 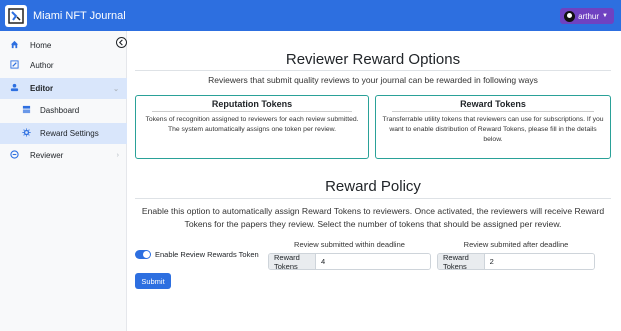 What do you see at coordinates (605, 16) in the screenshot?
I see `caret-down-icon: ▼` at bounding box center [605, 16].